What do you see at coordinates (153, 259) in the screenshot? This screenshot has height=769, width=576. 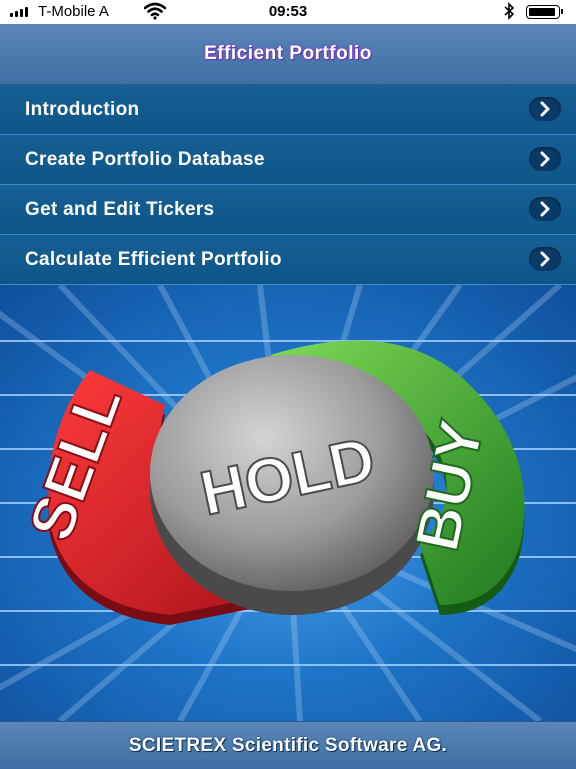 I see `menu-item-label: Calculate Efficient Portfolio` at bounding box center [153, 259].